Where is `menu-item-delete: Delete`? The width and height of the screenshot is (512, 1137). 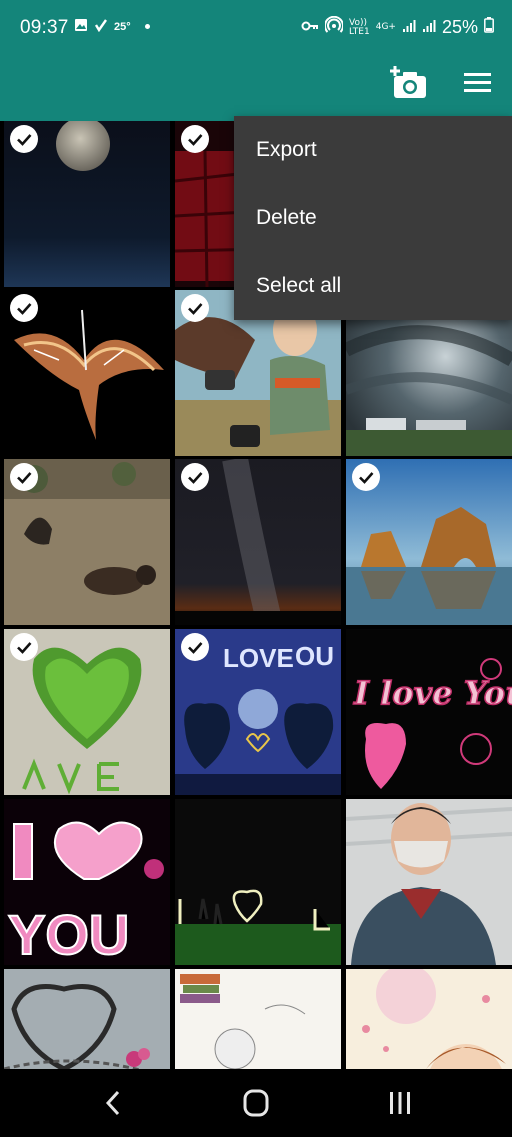 menu-item-delete: Delete is located at coordinates (373, 218).